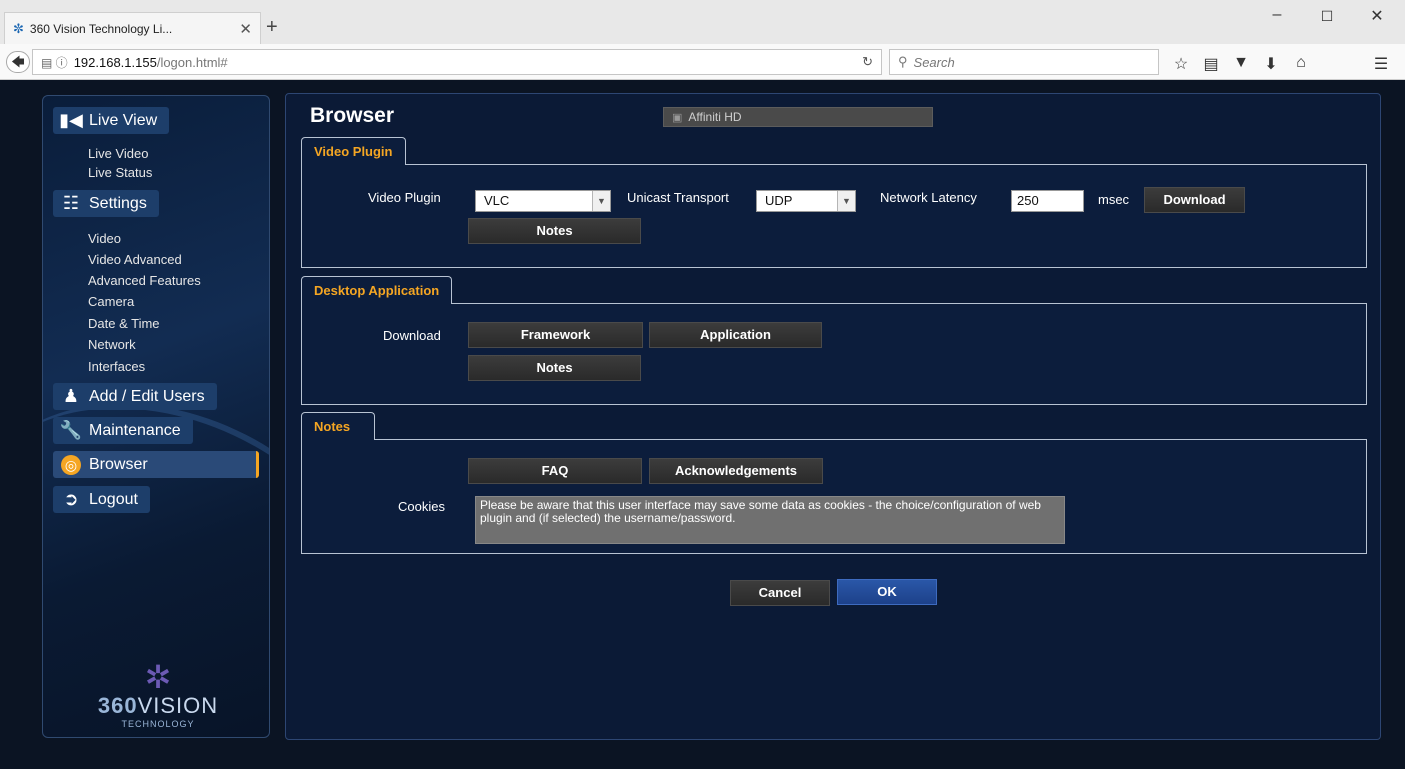  I want to click on nav-date-time: Date & Time, so click(124, 323).